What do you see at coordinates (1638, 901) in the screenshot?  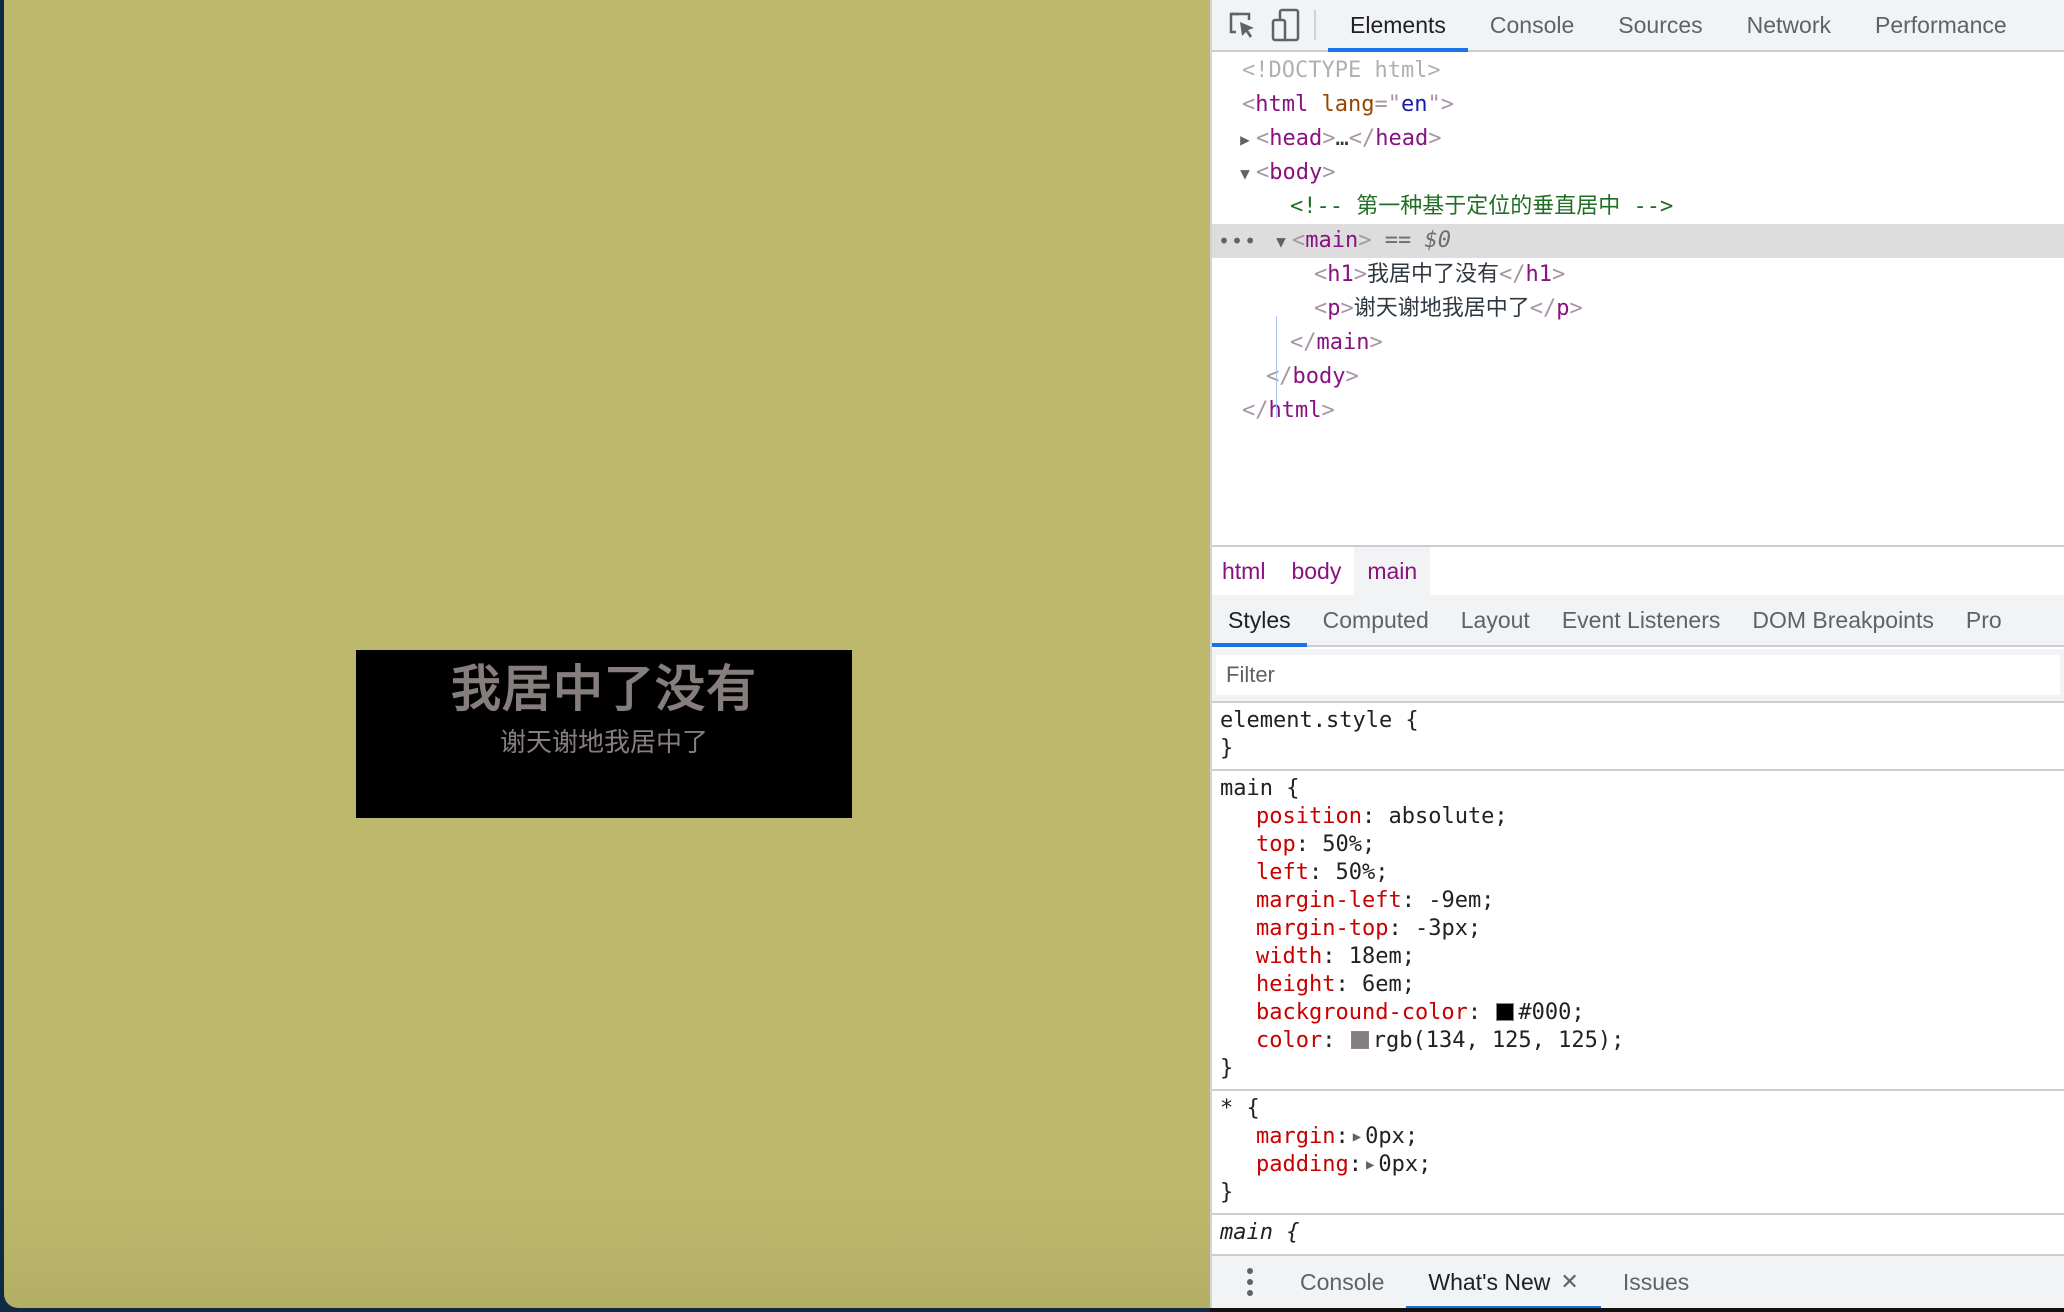 I see `declaration-margin-left: margin-left: -9em;` at bounding box center [1638, 901].